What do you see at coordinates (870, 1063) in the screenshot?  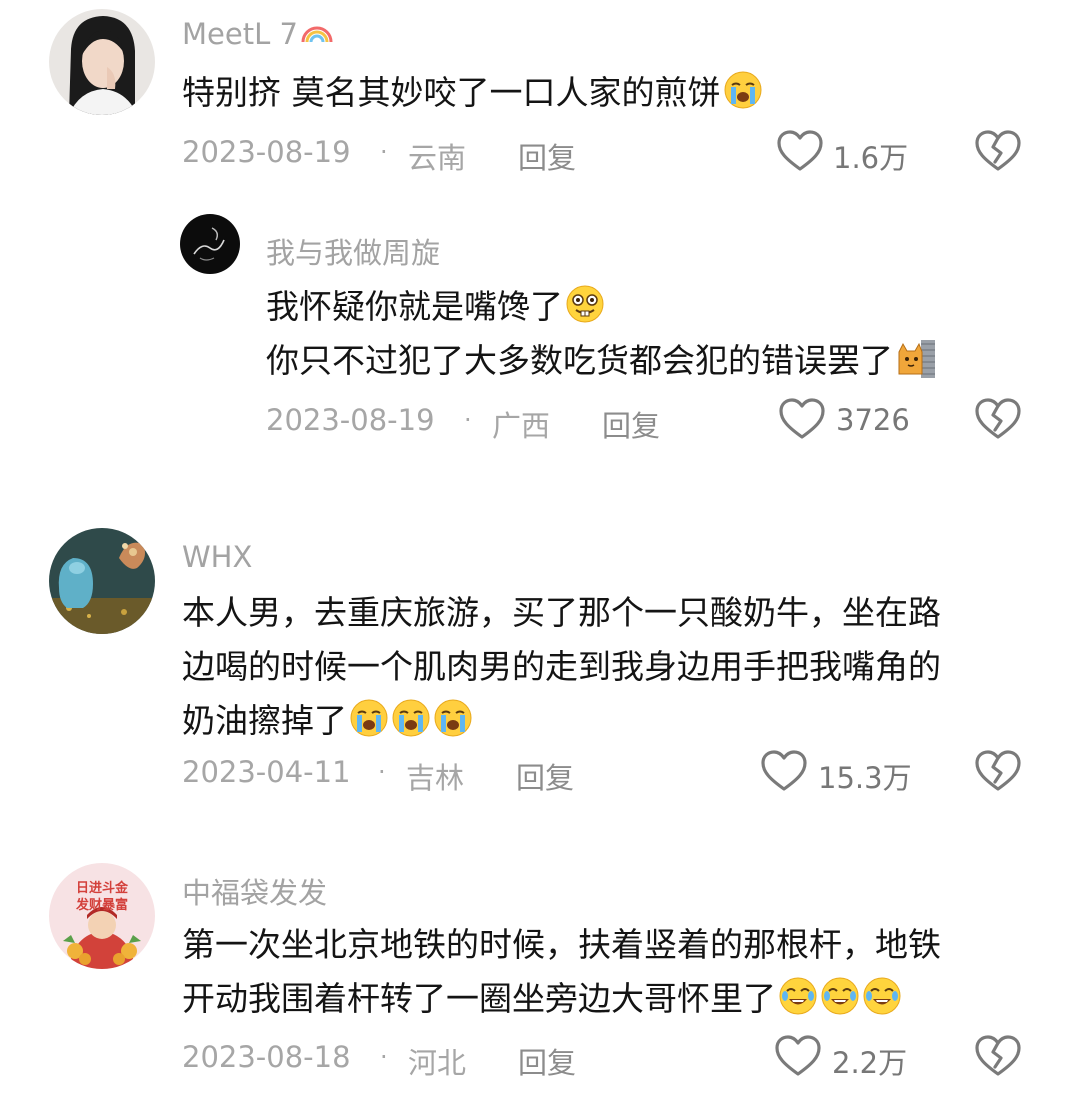 I see `like-count: 2.2万` at bounding box center [870, 1063].